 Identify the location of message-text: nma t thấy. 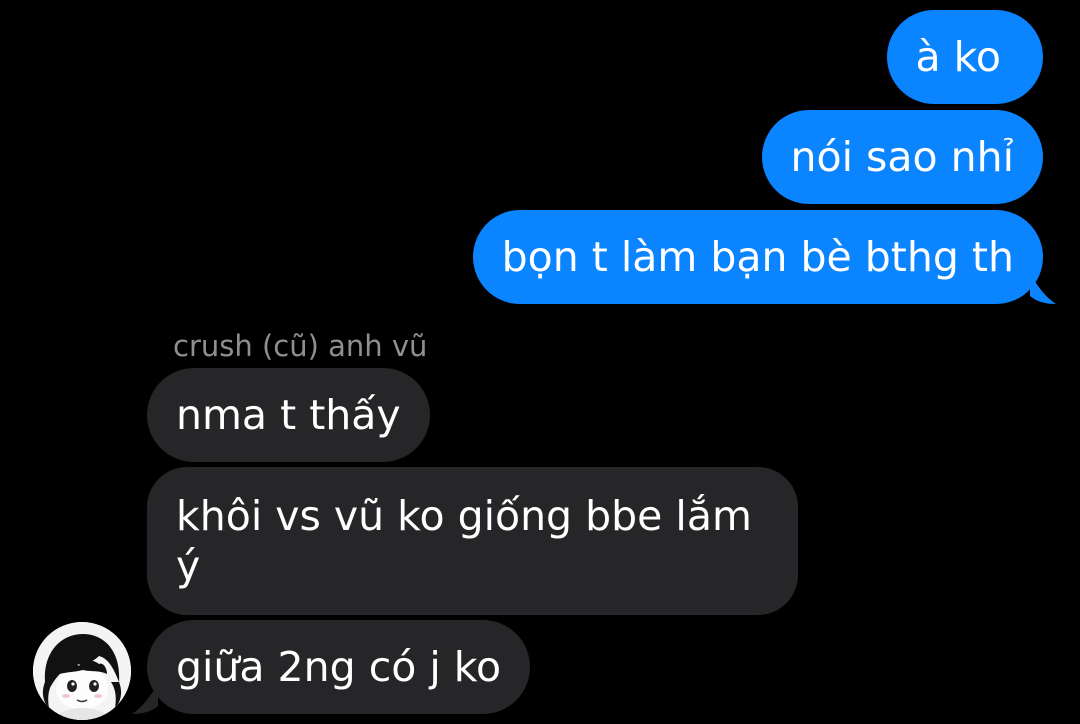
(288, 415).